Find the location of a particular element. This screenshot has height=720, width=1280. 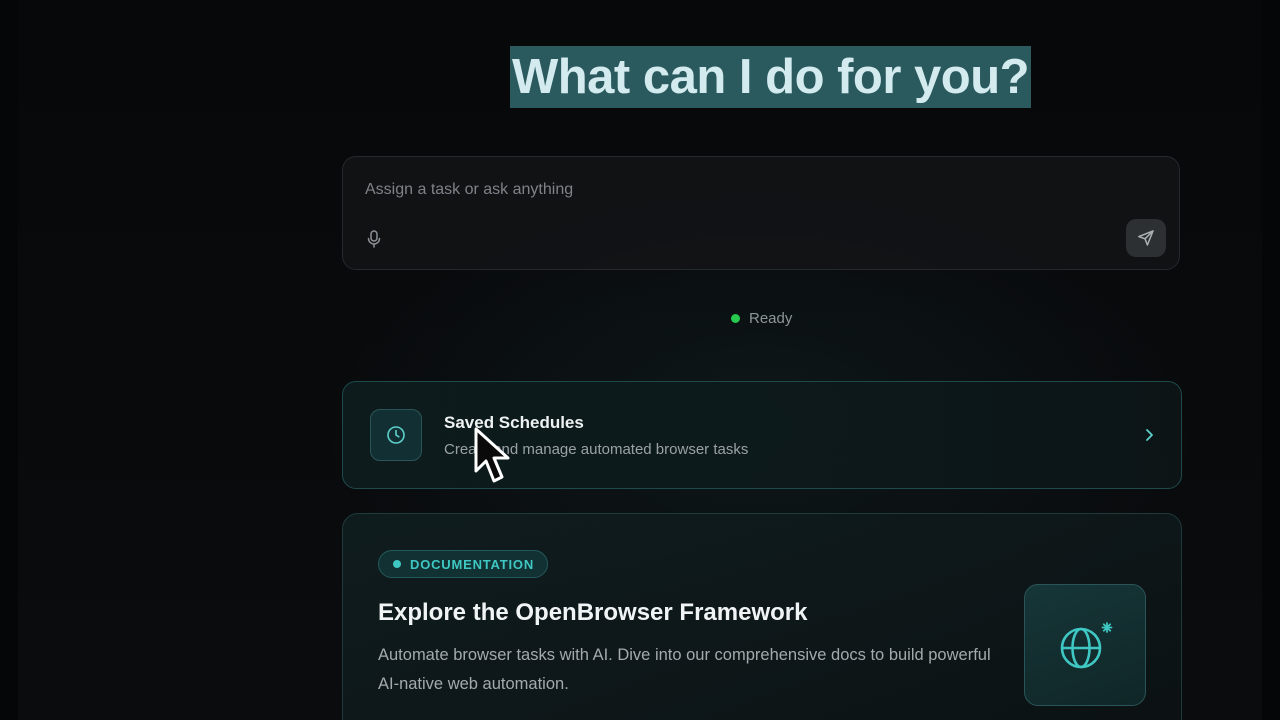

clock-icon-box is located at coordinates (396, 435).